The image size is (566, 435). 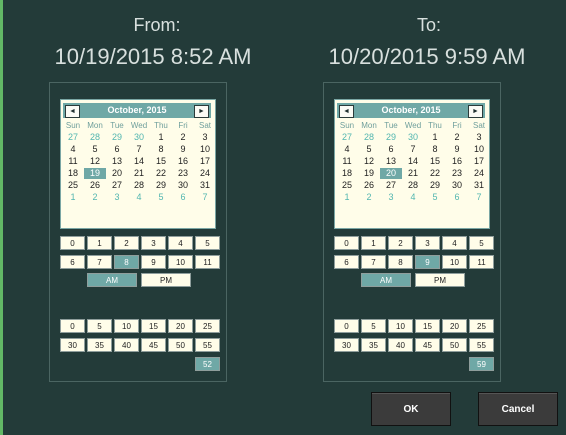 What do you see at coordinates (207, 262) in the screenshot?
I see `hour-button: 11` at bounding box center [207, 262].